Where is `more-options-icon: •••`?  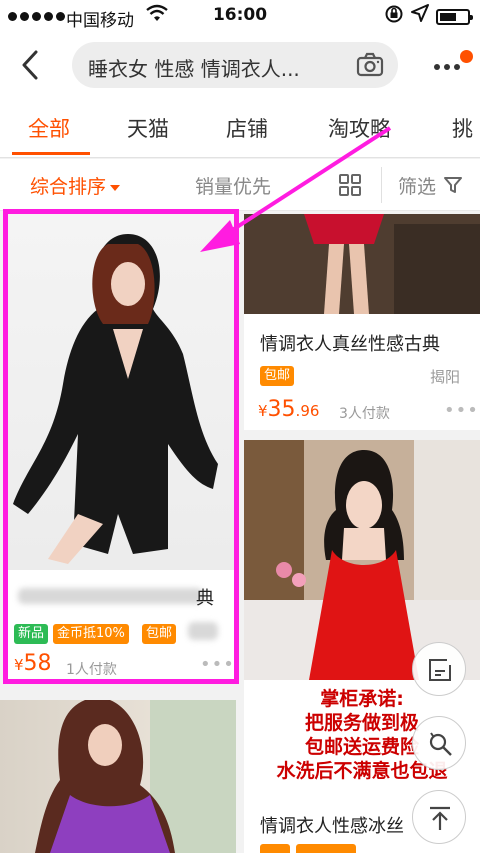 more-options-icon: ••• is located at coordinates (461, 410).